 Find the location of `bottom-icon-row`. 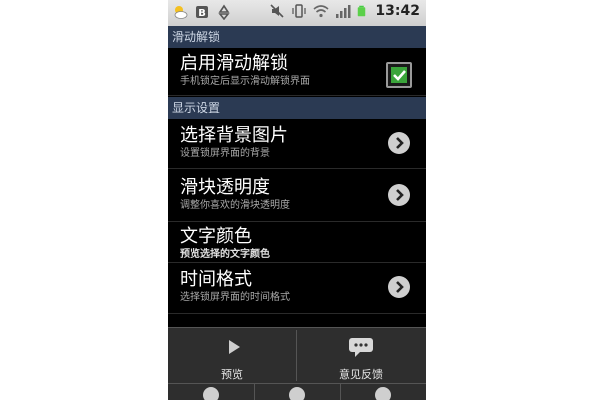

bottom-icon-row is located at coordinates (297, 391).